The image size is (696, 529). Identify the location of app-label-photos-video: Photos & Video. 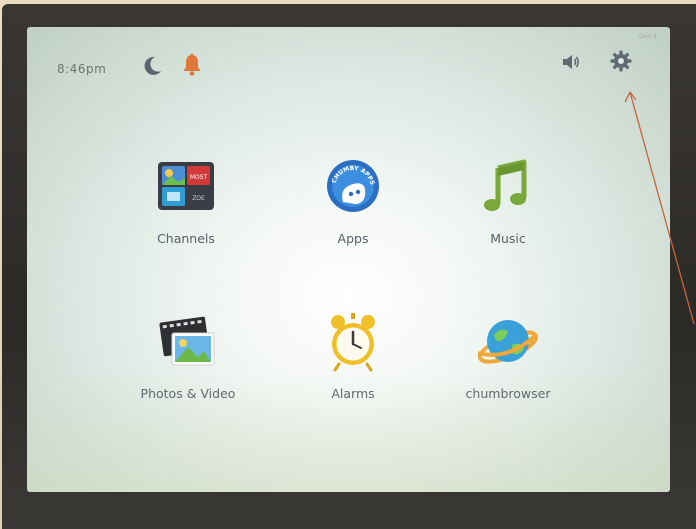
(188, 393).